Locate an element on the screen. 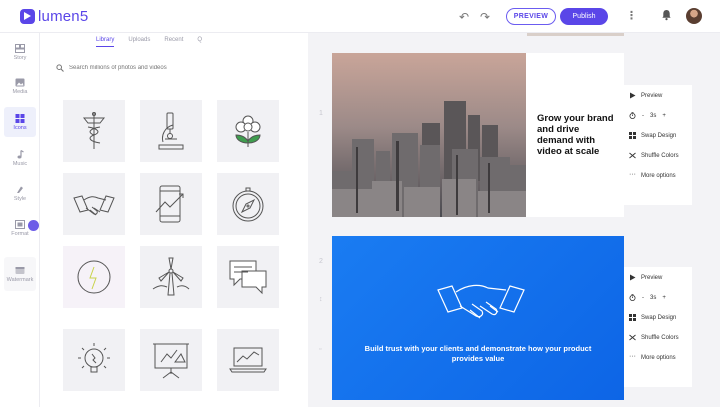 The height and width of the screenshot is (407, 720). top-bar: lumen5 ↶ ↷ PREVIEW Publish ⋮ is located at coordinates (360, 16).